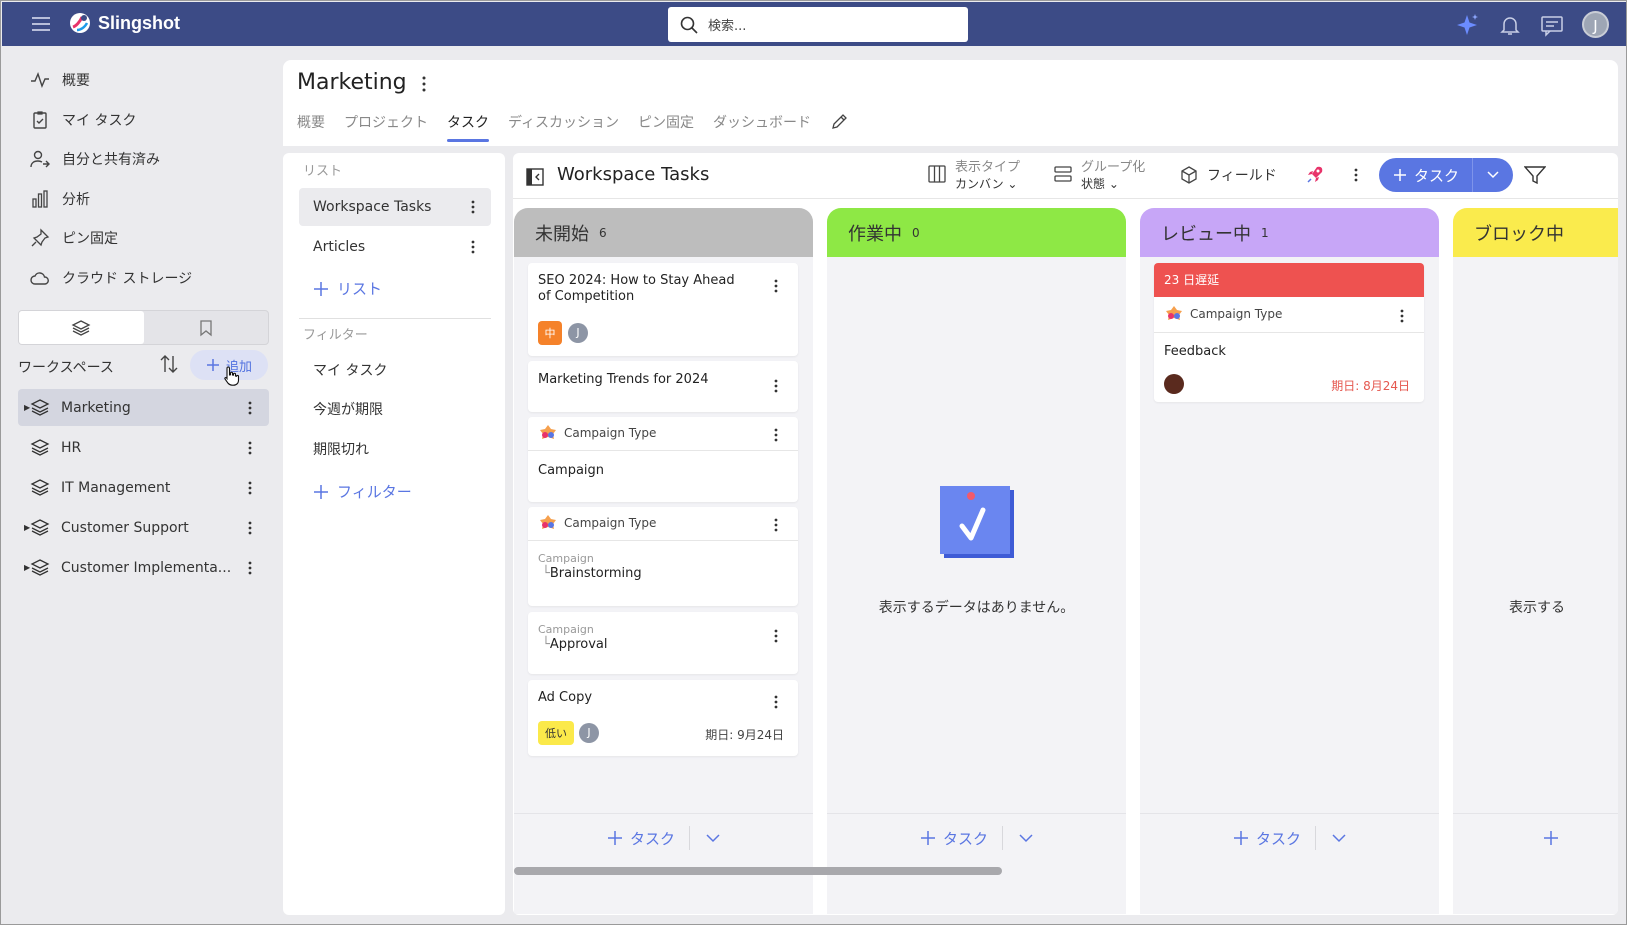  Describe the element at coordinates (1535, 232) in the screenshot. I see `column-header: ブロック中` at that location.